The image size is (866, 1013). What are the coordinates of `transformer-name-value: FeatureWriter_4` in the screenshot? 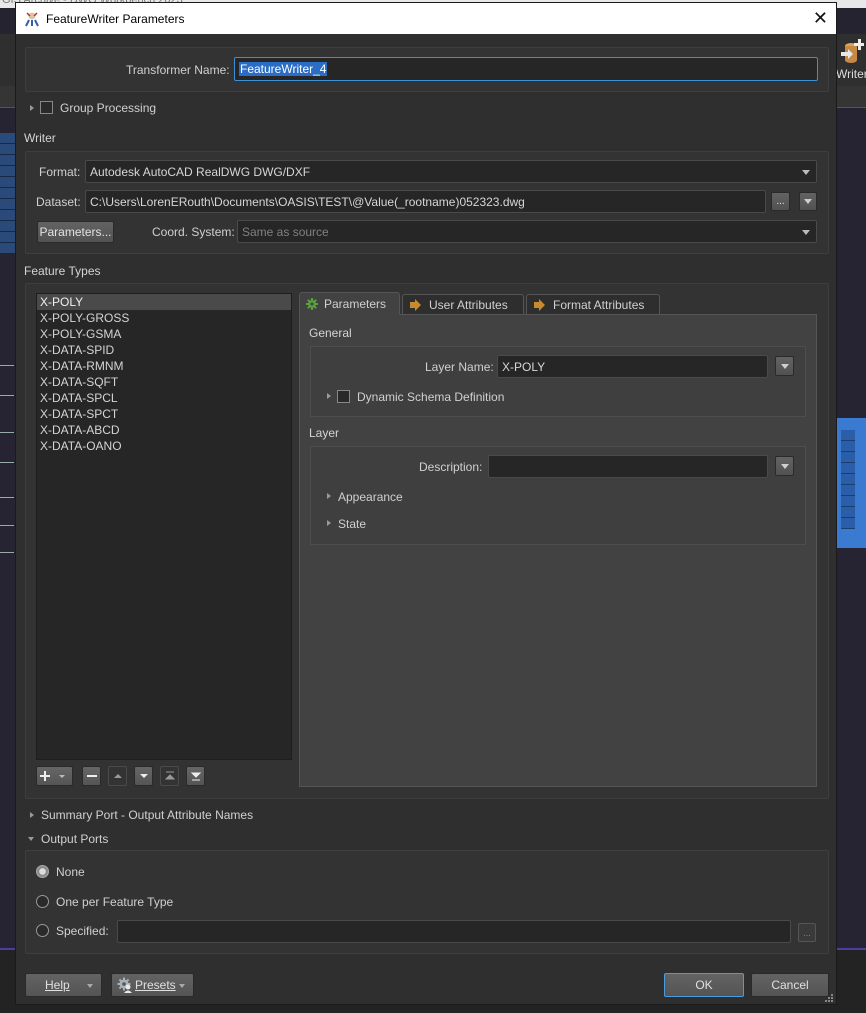 It's located at (283, 69).